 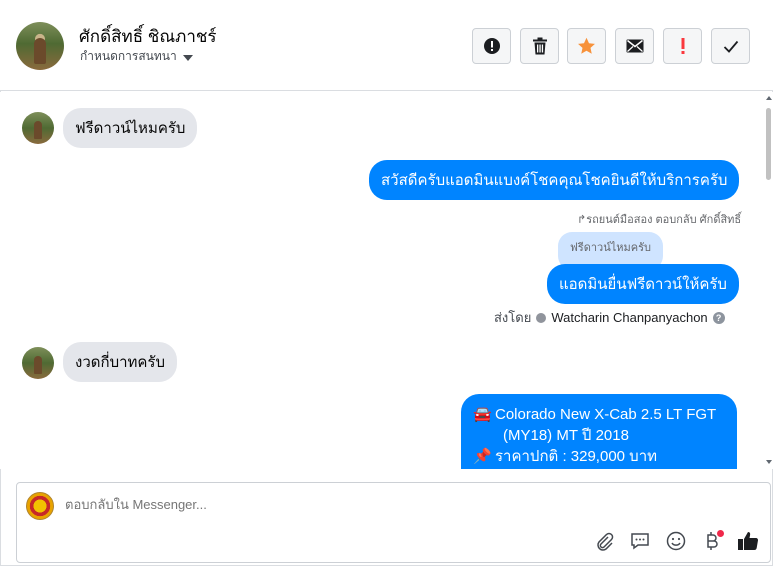 I want to click on assign-label: กำหนดการสนทนา, so click(x=128, y=56).